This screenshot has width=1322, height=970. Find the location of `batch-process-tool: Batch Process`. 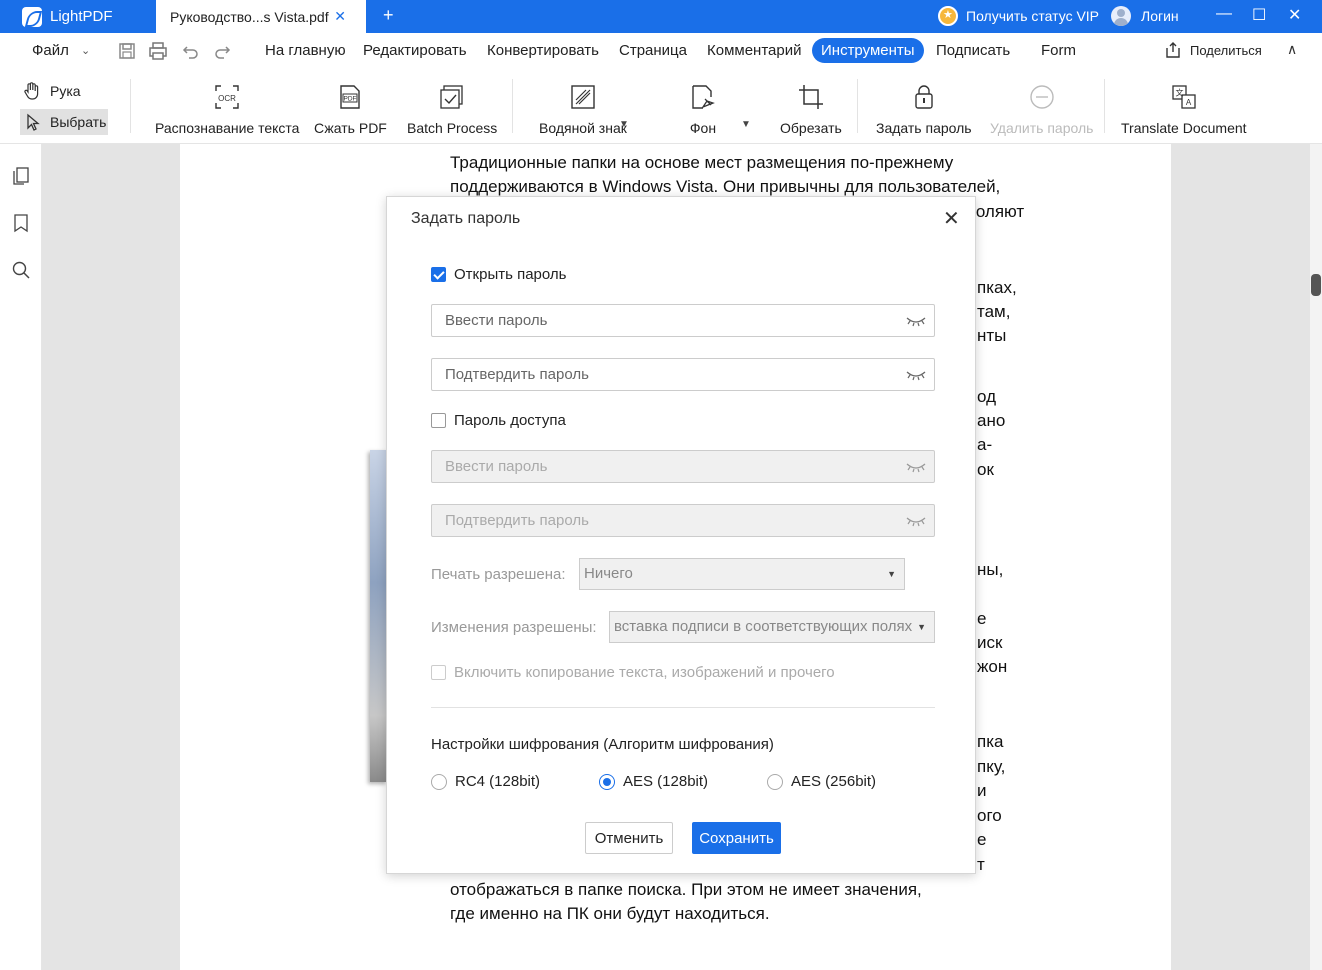

batch-process-tool: Batch Process is located at coordinates (452, 109).